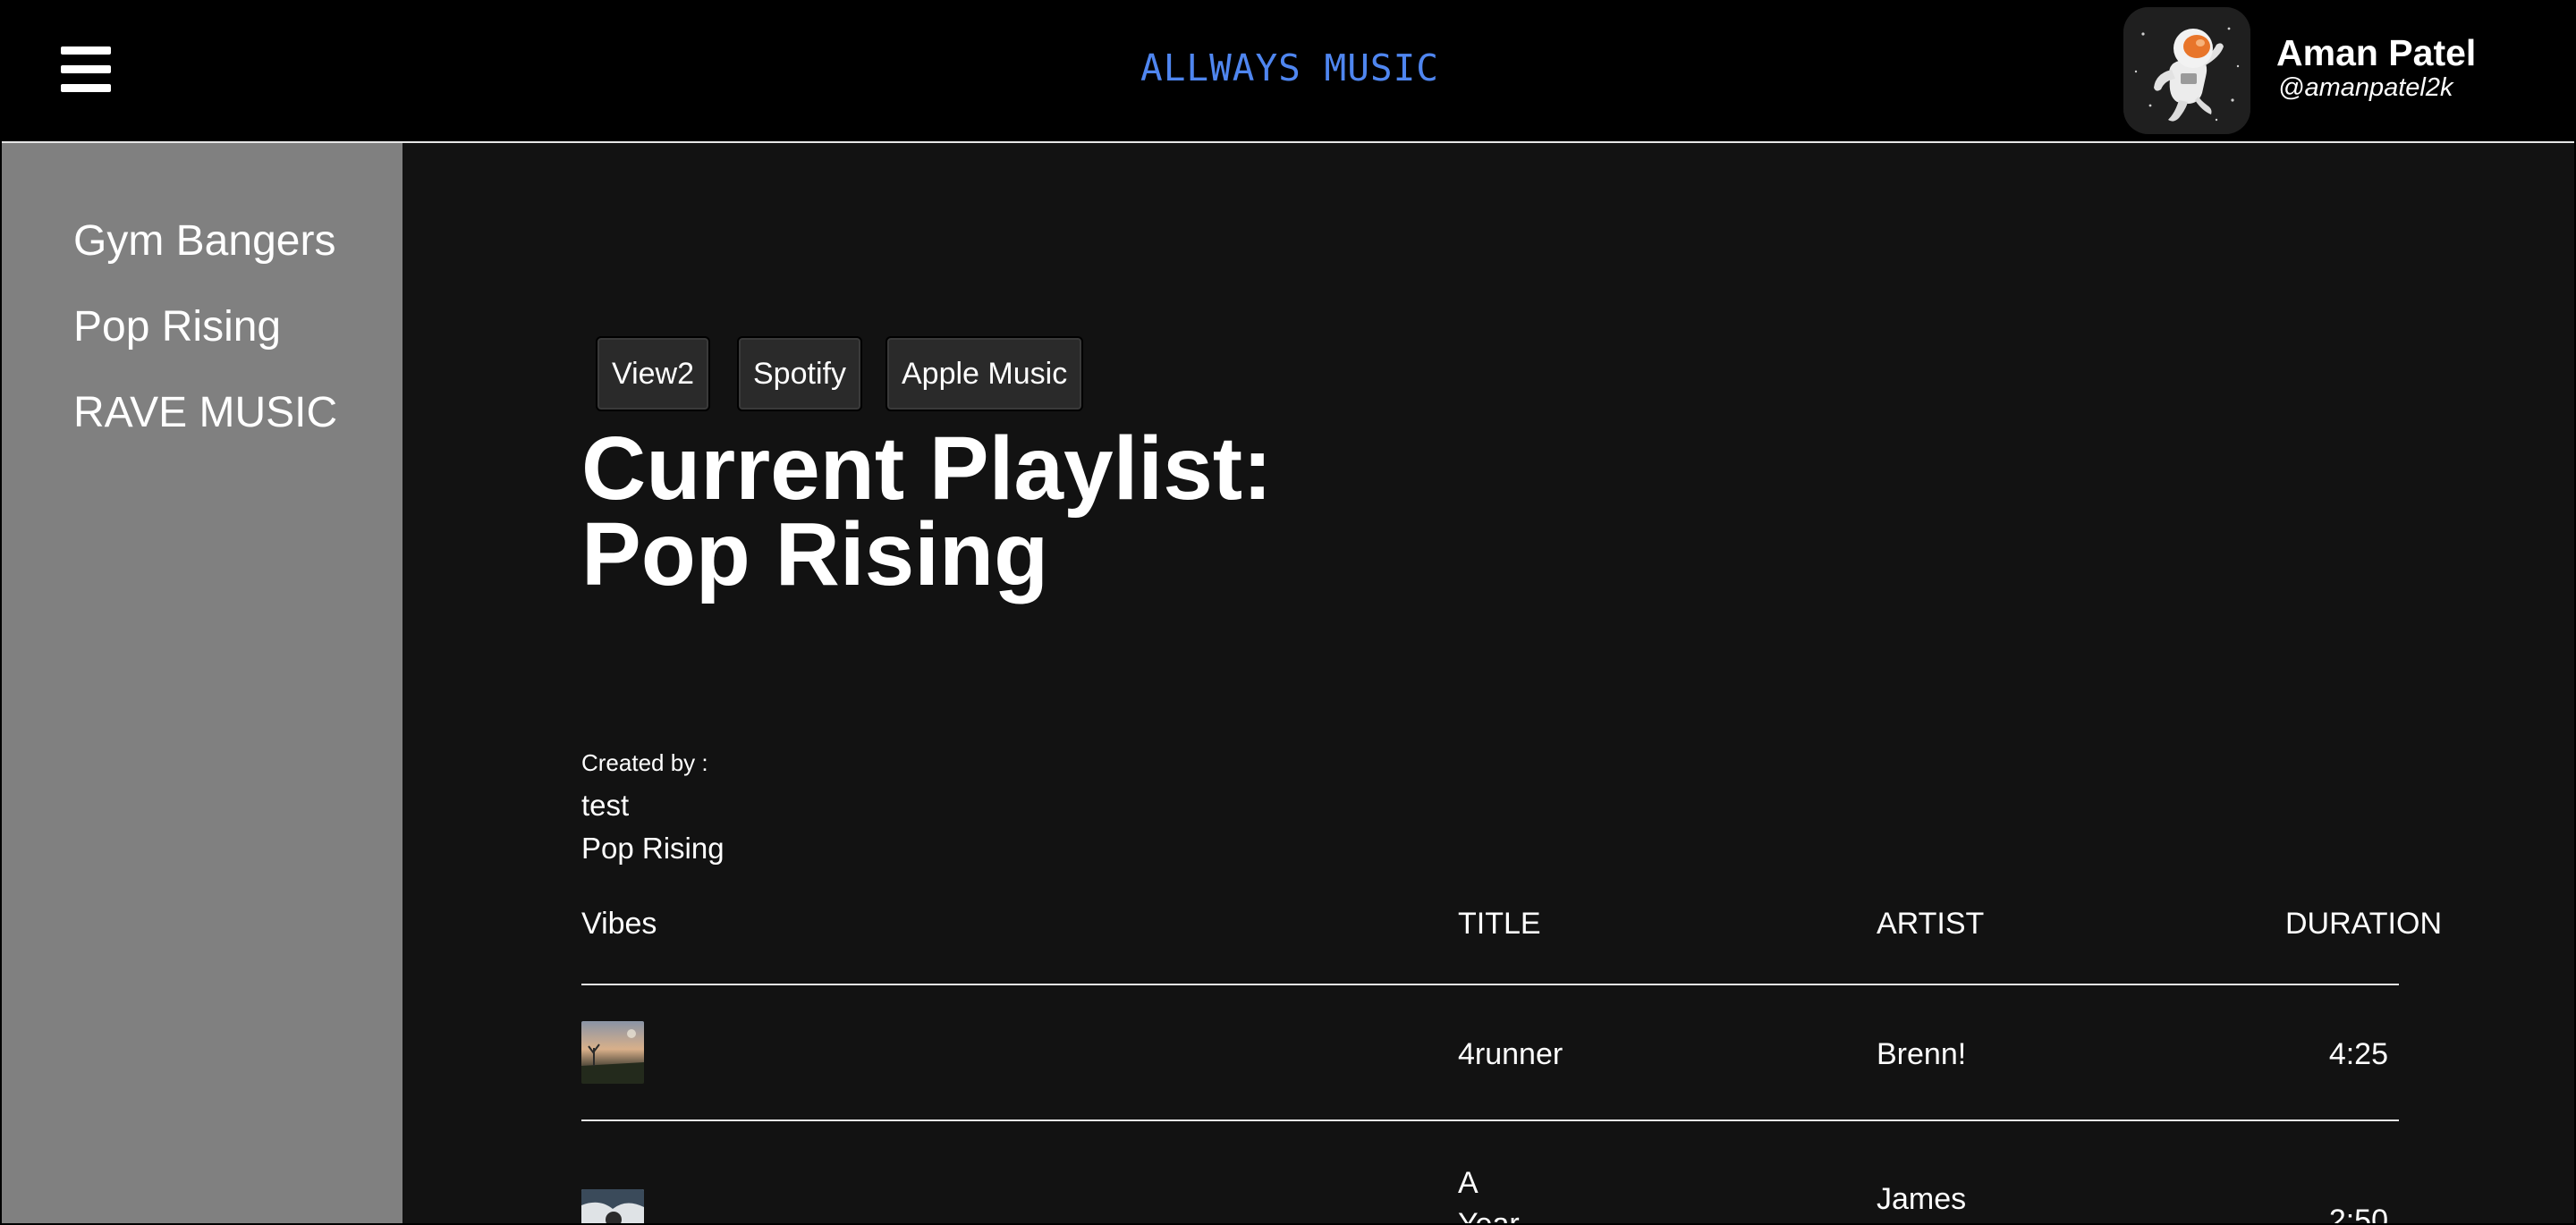  Describe the element at coordinates (1288, 72) in the screenshot. I see `top-bar: ALLWAYS MUSIC Aman Patel @amanpatel2k` at that location.